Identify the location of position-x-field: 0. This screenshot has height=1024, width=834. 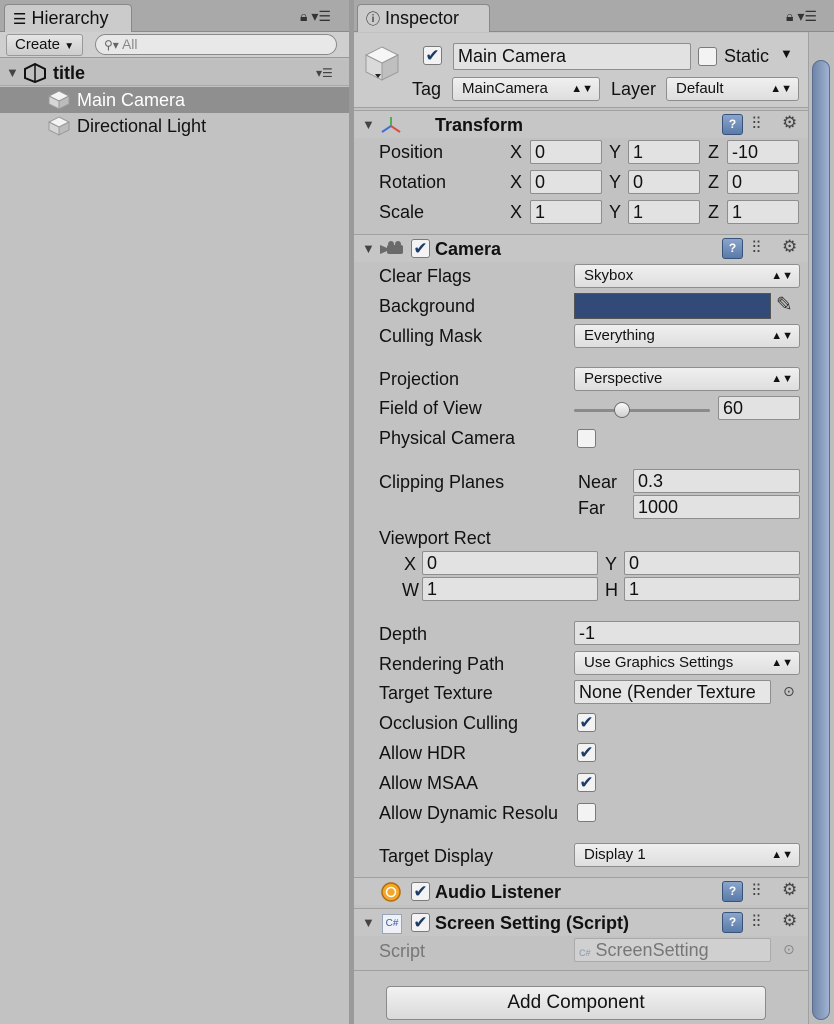
(566, 152).